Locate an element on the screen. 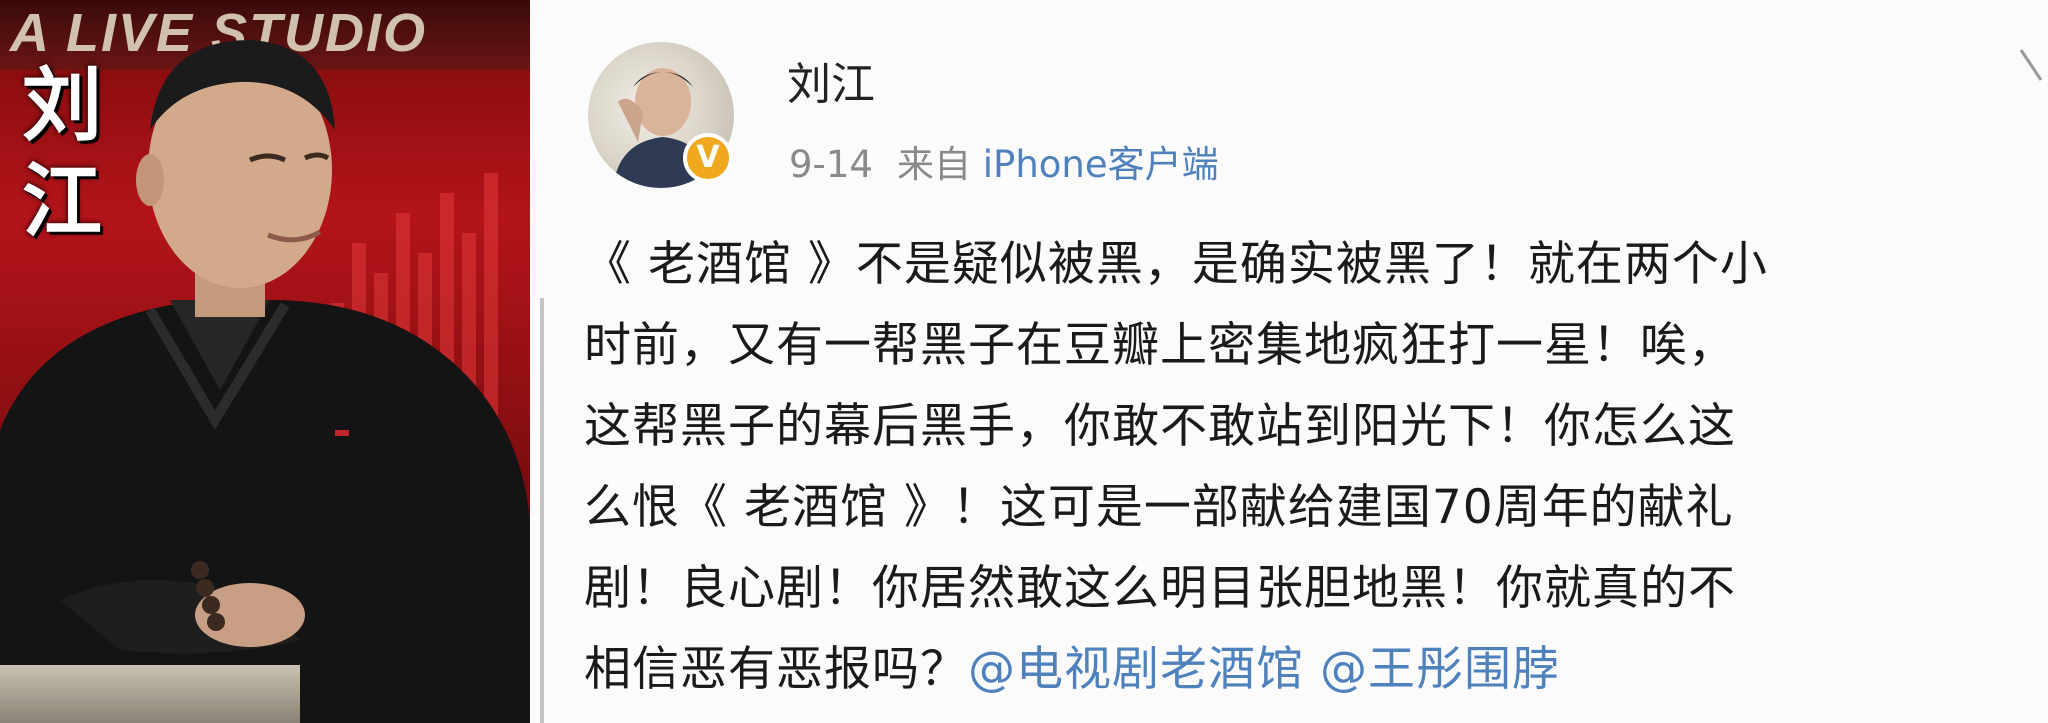  name-caption: 刘 江 is located at coordinates (62, 154).